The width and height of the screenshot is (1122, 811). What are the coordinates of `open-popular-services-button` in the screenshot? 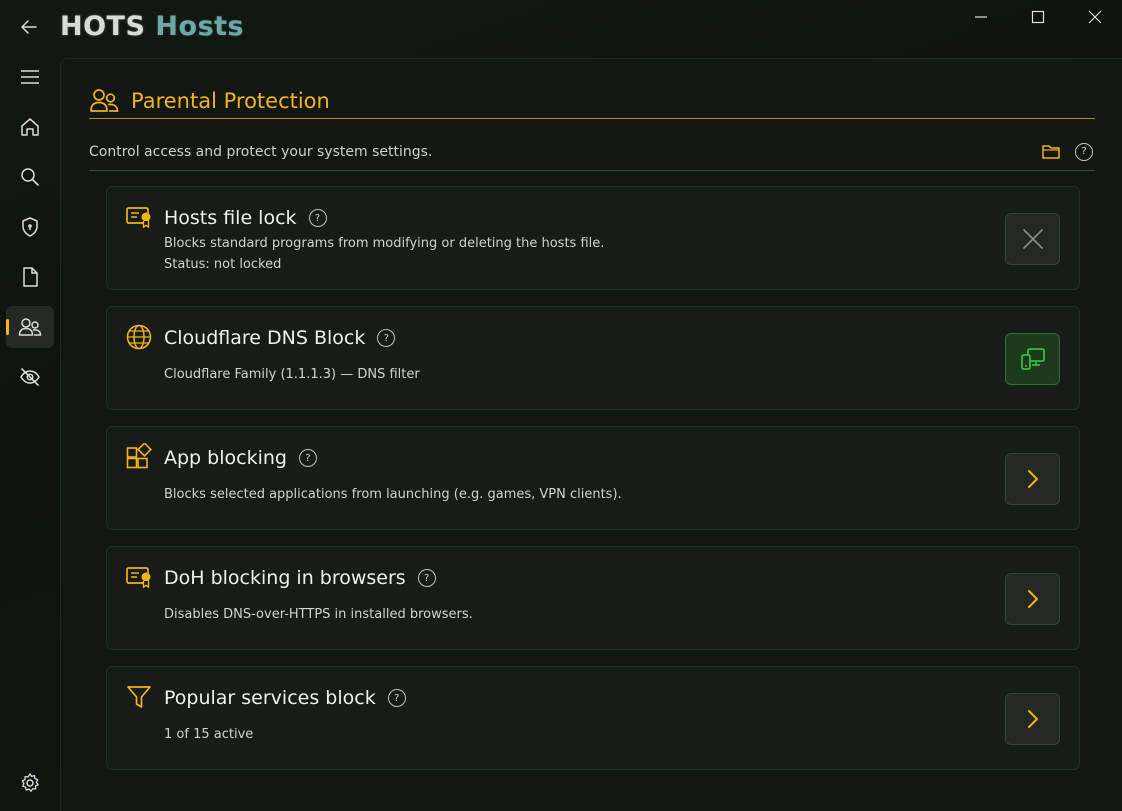 It's located at (1032, 719).